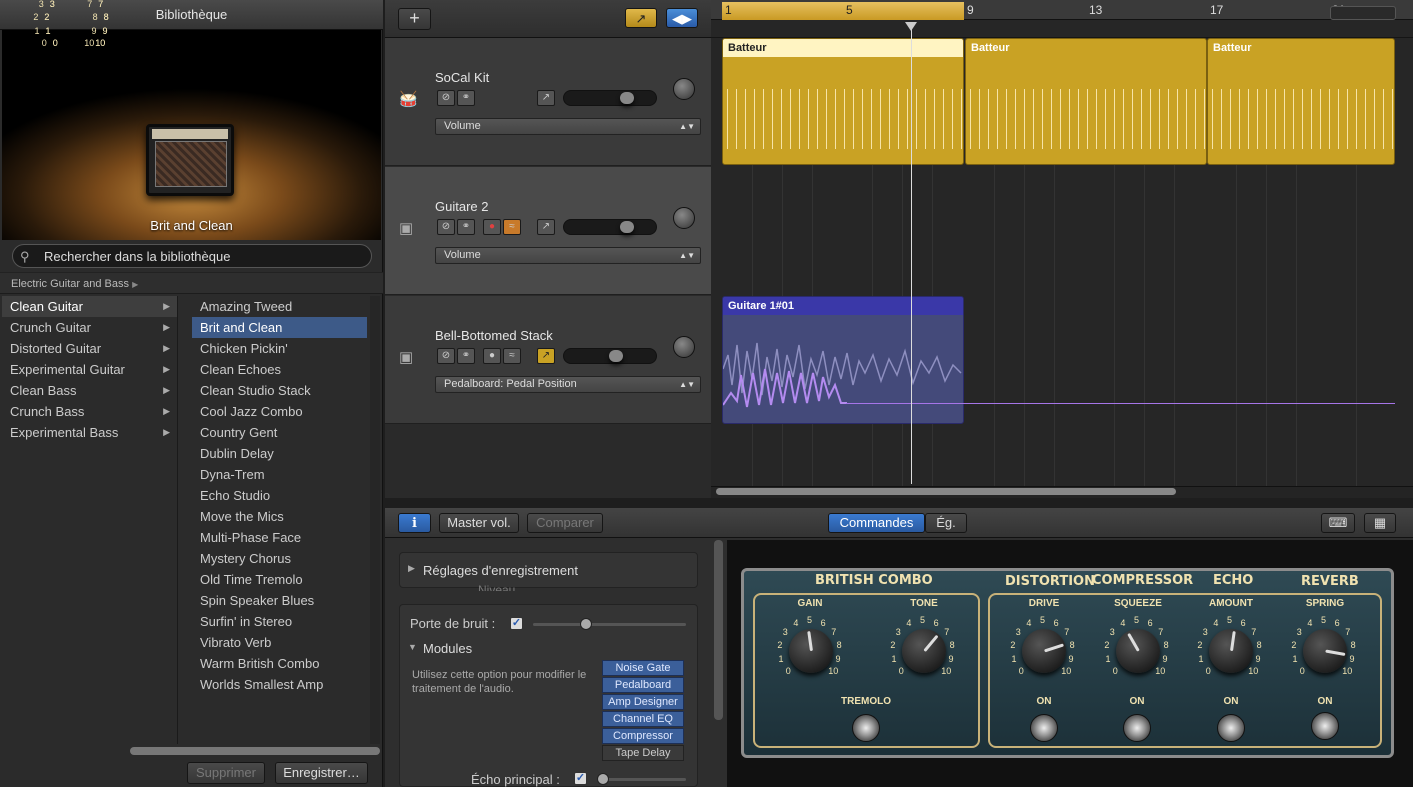 The width and height of the screenshot is (1413, 787). I want to click on automation-parameter-select: Pedalboard: Pedal Position ▲▼, so click(568, 384).